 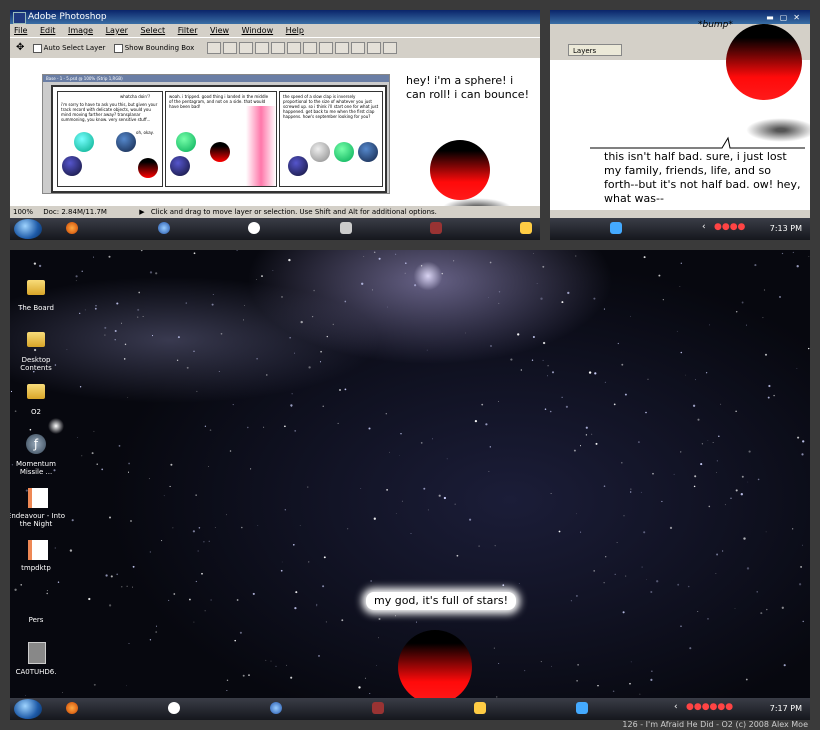 What do you see at coordinates (389, 48) in the screenshot?
I see `distribute-6-button` at bounding box center [389, 48].